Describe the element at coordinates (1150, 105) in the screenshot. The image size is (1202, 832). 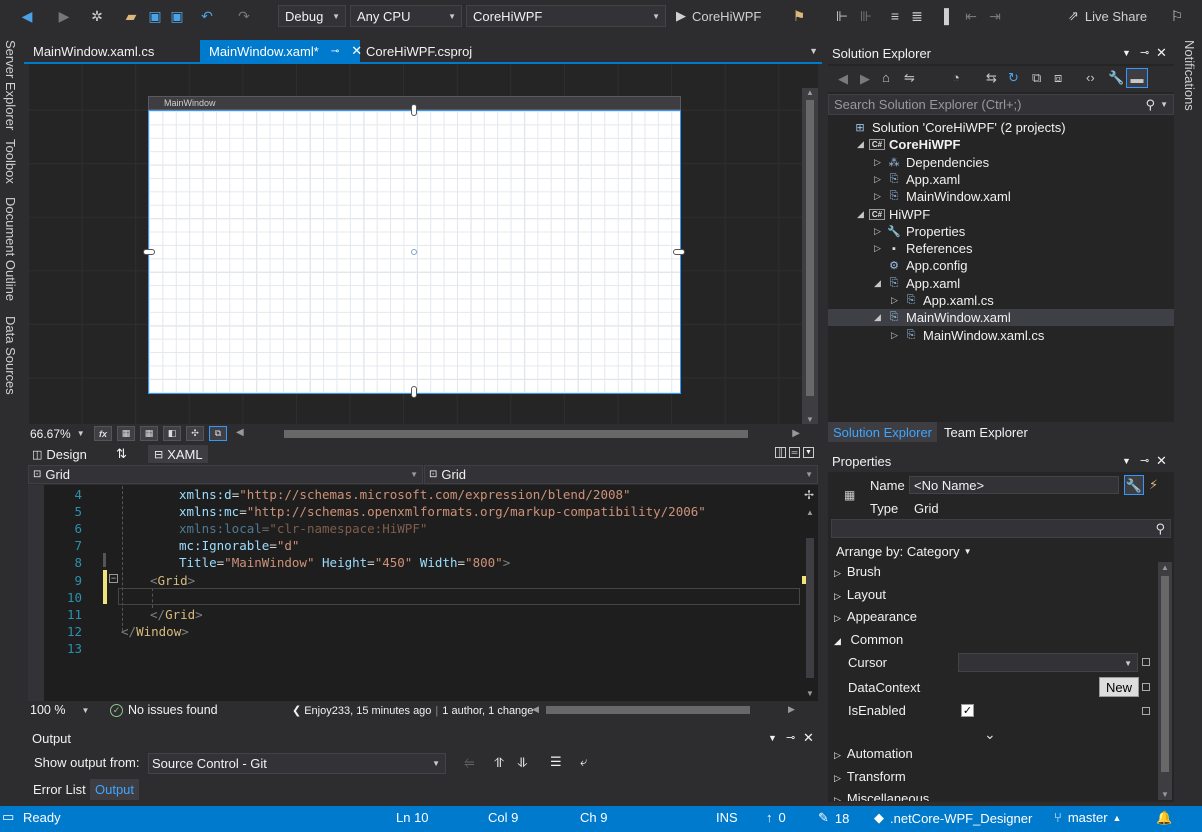
I see `search-icon: ⚲` at that location.